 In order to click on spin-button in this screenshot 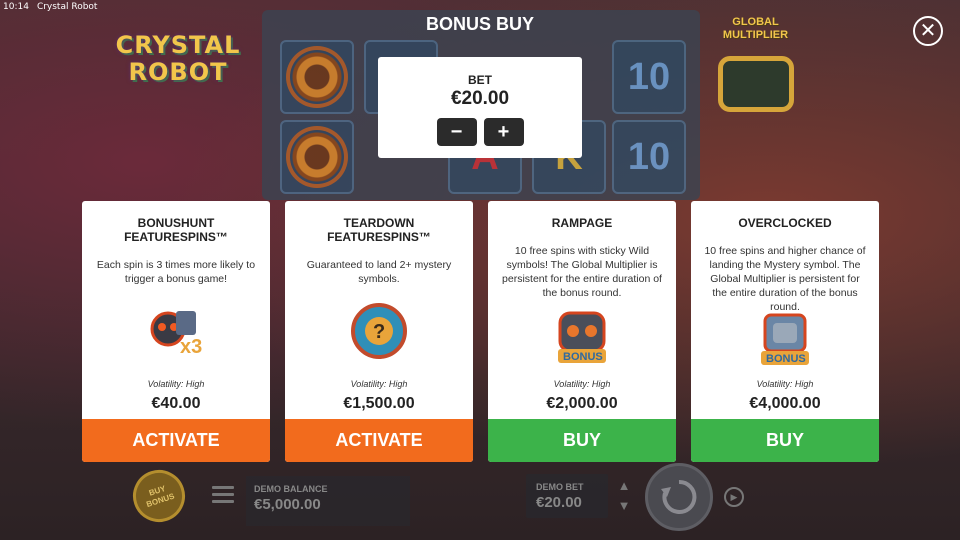, I will do `click(679, 497)`.